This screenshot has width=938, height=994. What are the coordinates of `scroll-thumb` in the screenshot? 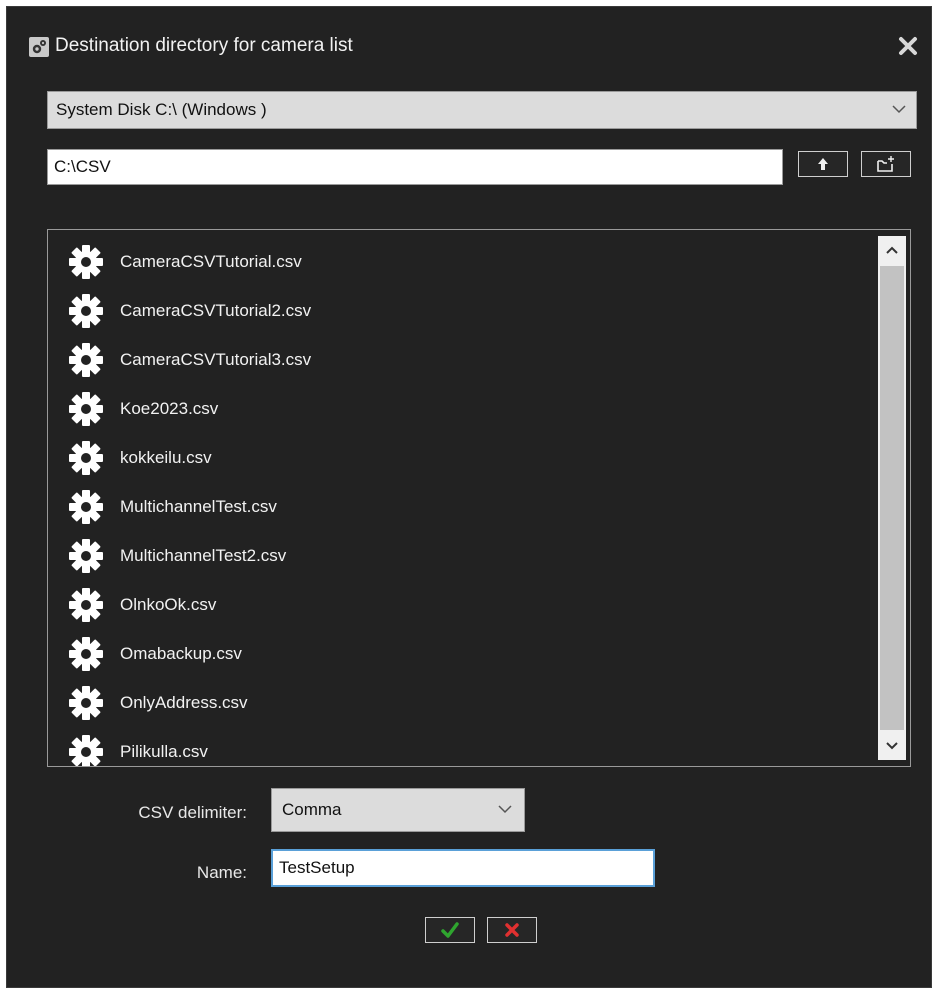 It's located at (892, 498).